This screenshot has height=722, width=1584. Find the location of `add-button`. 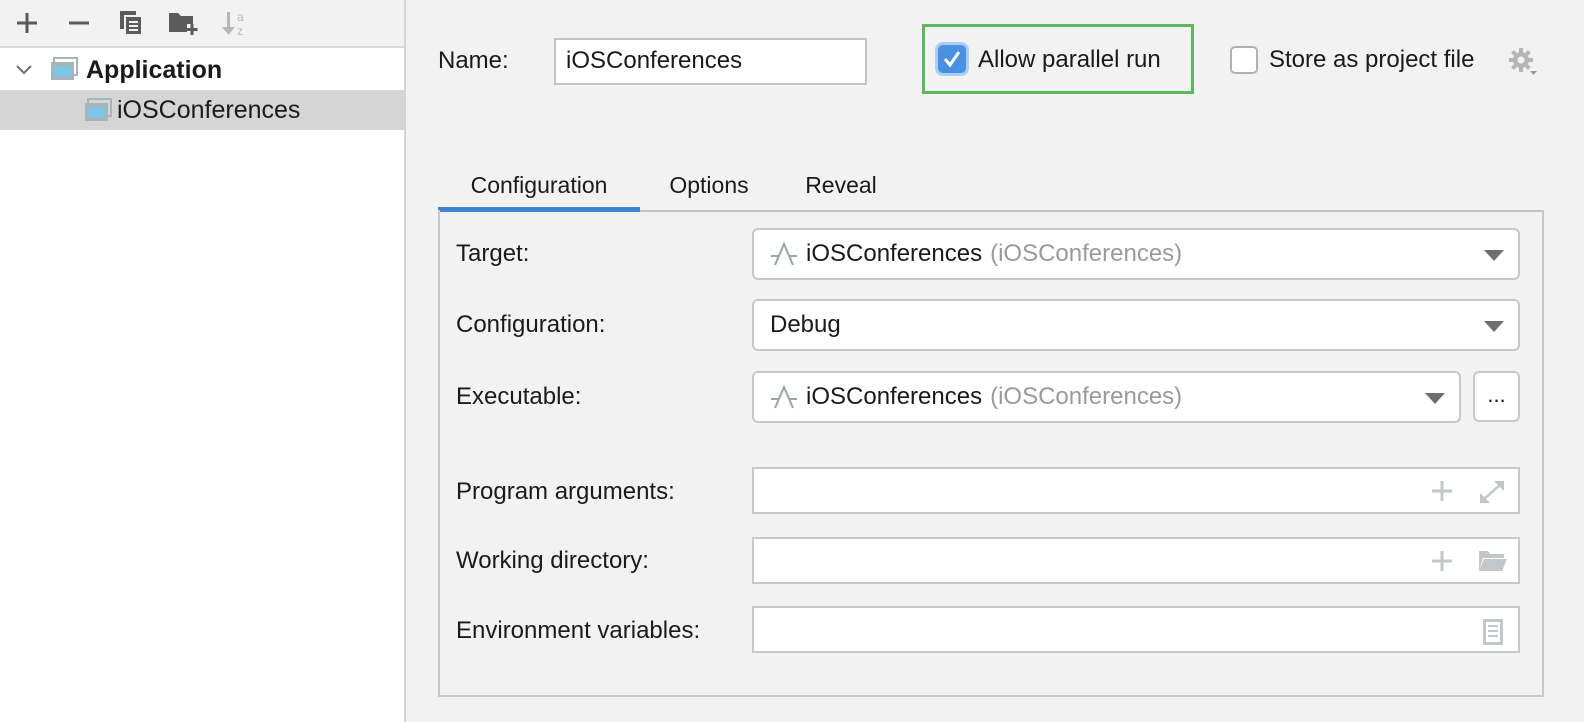

add-button is located at coordinates (27, 23).